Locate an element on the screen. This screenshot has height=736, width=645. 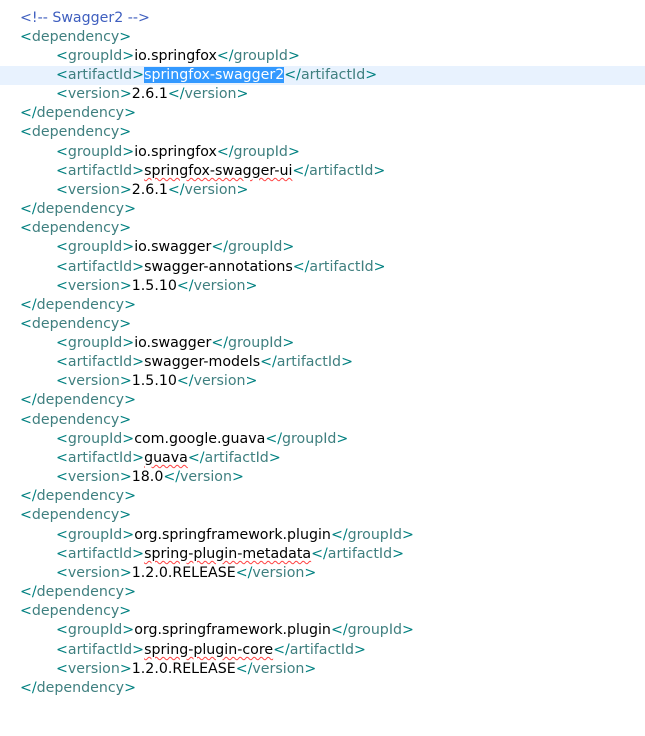
code-line-artifactid: <artifactId>swagger-models</artifactId> is located at coordinates (204, 362).